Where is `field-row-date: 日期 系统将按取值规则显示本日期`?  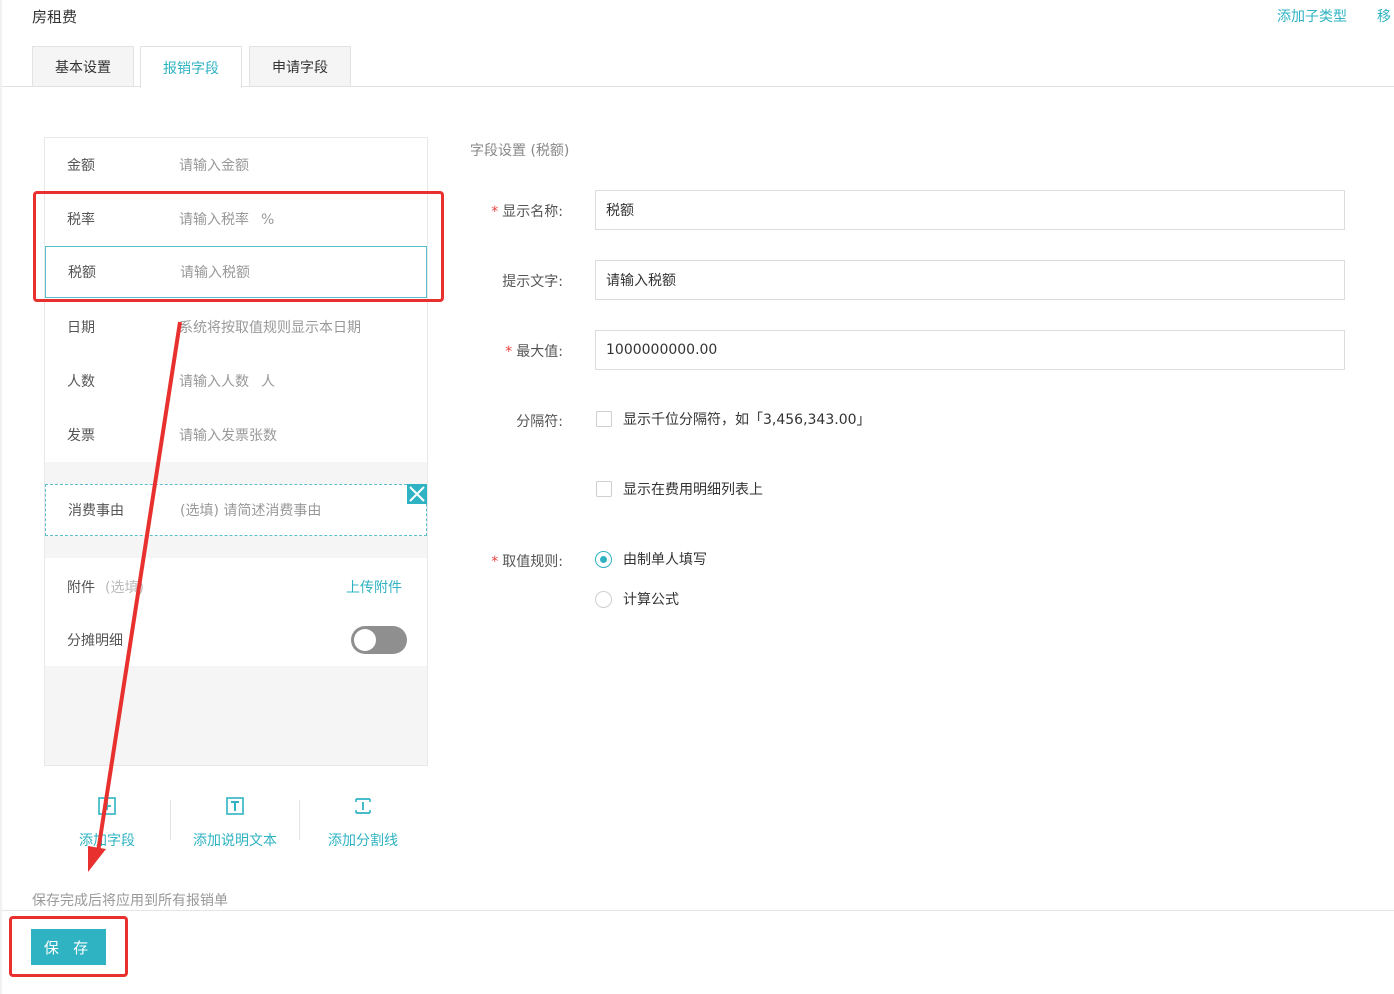
field-row-date: 日期 系统将按取值规则显示本日期 is located at coordinates (236, 327).